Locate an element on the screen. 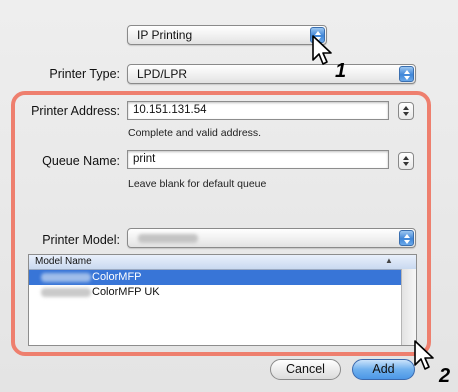 The width and height of the screenshot is (458, 392). queue-name-label: Queue Name: is located at coordinates (81, 161).